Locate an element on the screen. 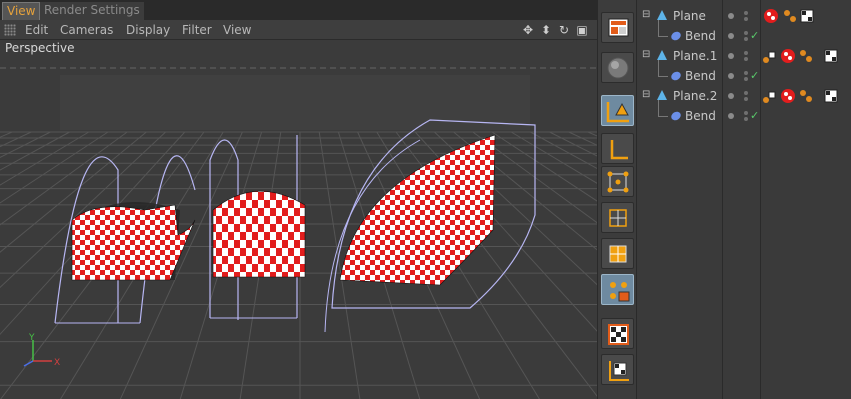 The height and width of the screenshot is (399, 851). object-row-plane-2: ⊟ Plane.2 is located at coordinates (744, 96).